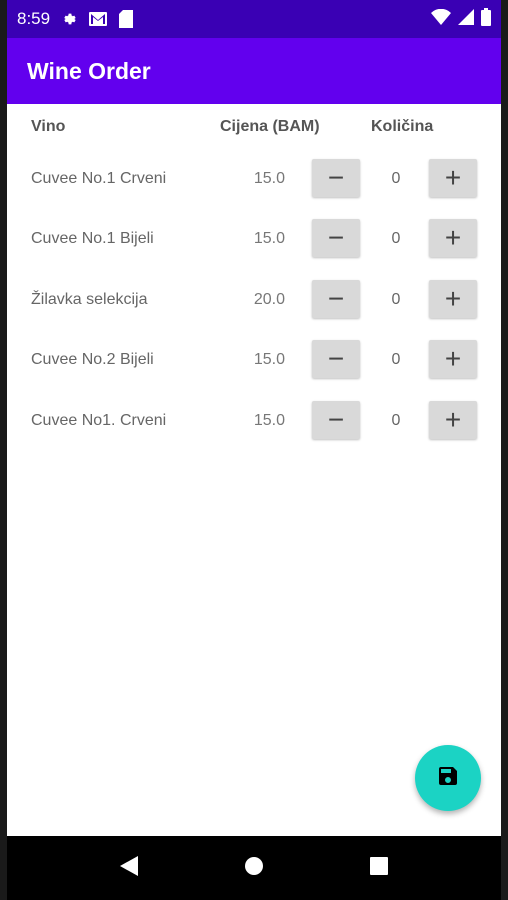 The width and height of the screenshot is (508, 900). I want to click on wine-name: Cuvee No.1 Crveni, so click(99, 178).